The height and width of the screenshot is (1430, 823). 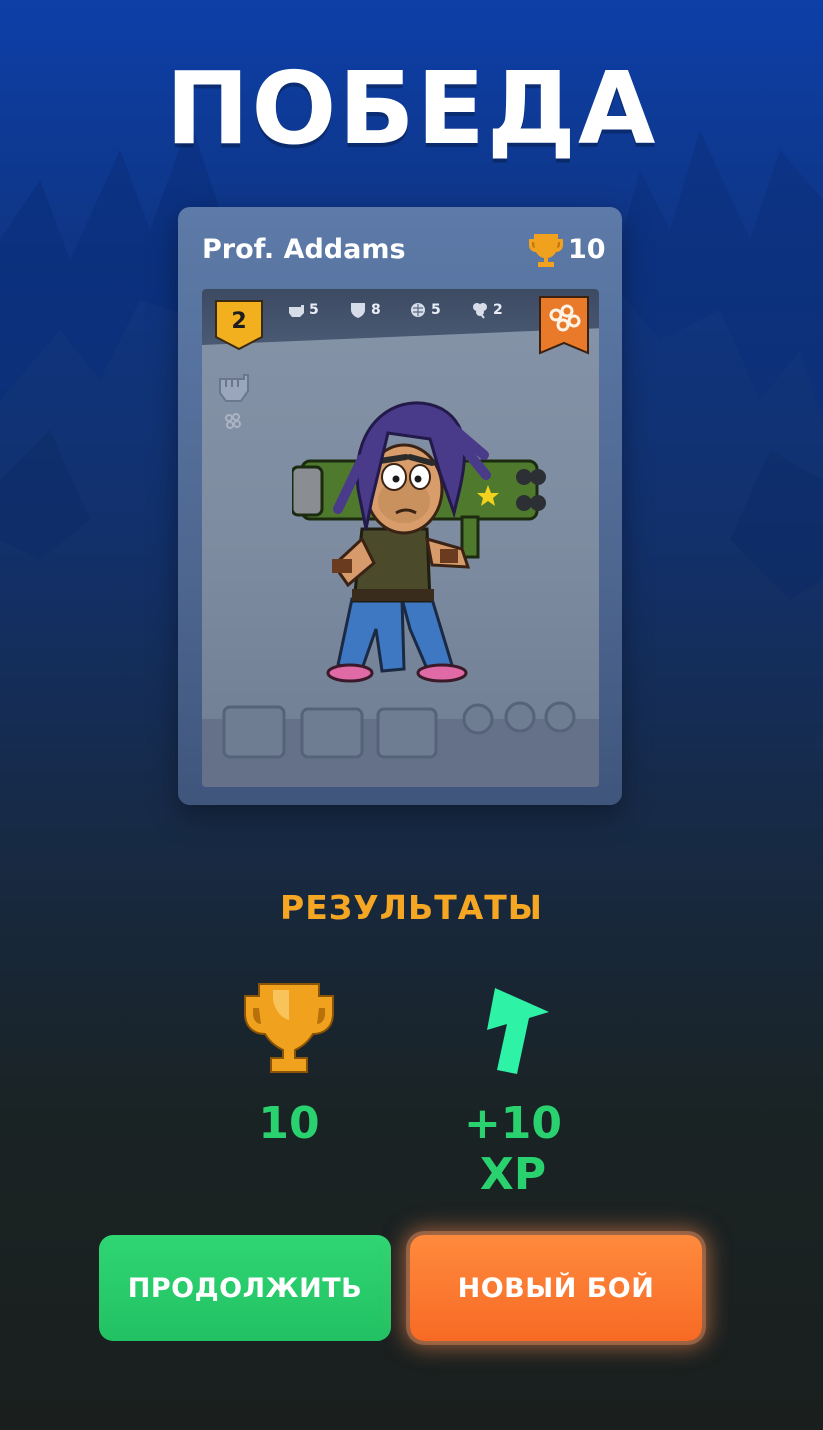 I want to click on results-title: РЕЗУЛЬТАТЫ, so click(x=411, y=907).